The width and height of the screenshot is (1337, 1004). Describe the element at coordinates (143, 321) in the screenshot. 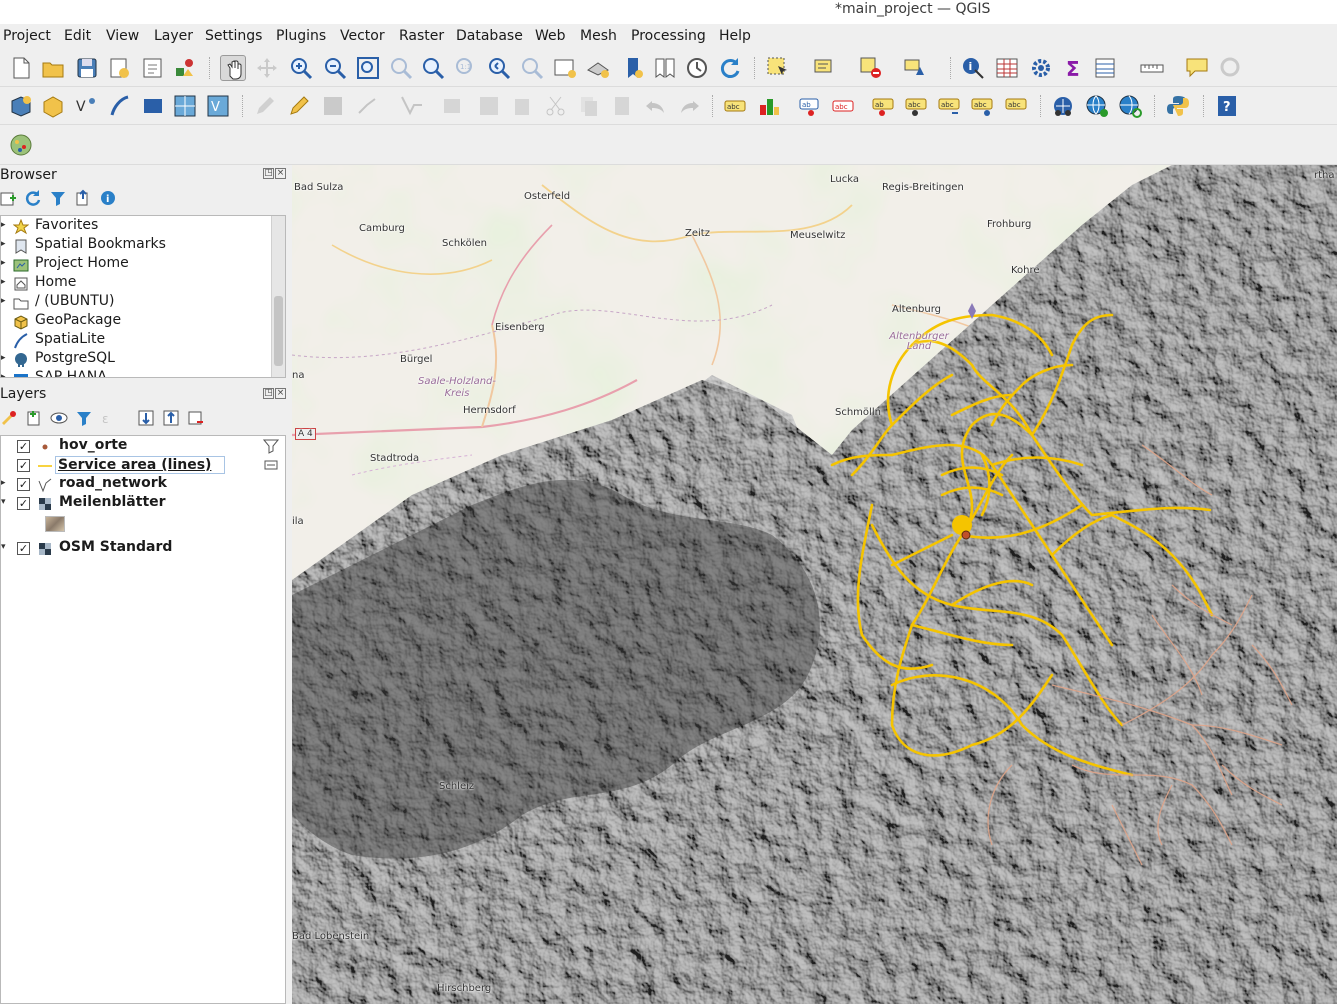

I see `browser-item-geopackage: GeoPackage` at that location.